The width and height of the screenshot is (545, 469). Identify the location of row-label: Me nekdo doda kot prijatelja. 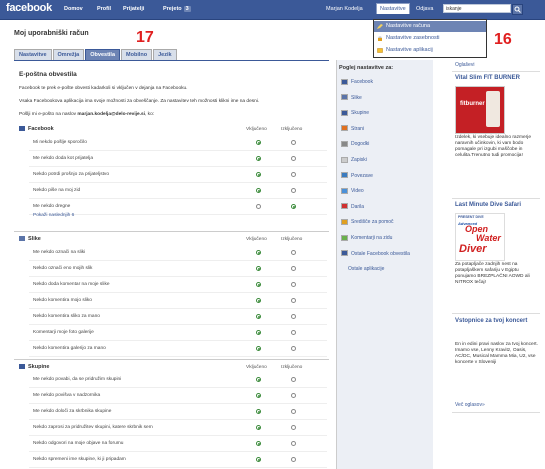
(63, 158).